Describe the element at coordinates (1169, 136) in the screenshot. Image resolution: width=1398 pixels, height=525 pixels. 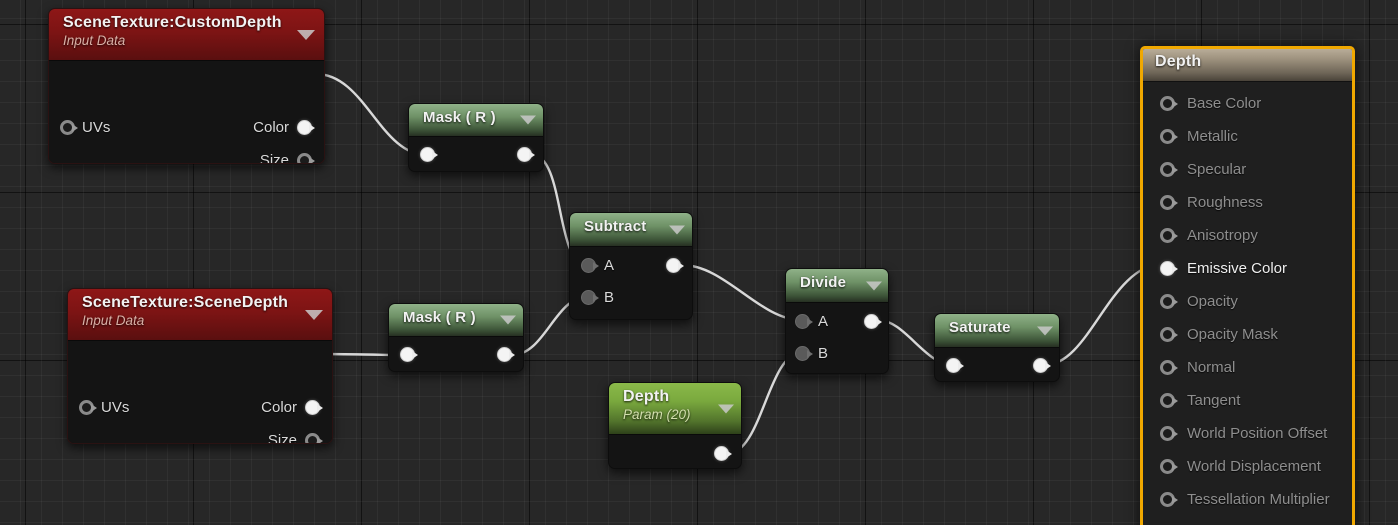
I see `pin-metallic` at that location.